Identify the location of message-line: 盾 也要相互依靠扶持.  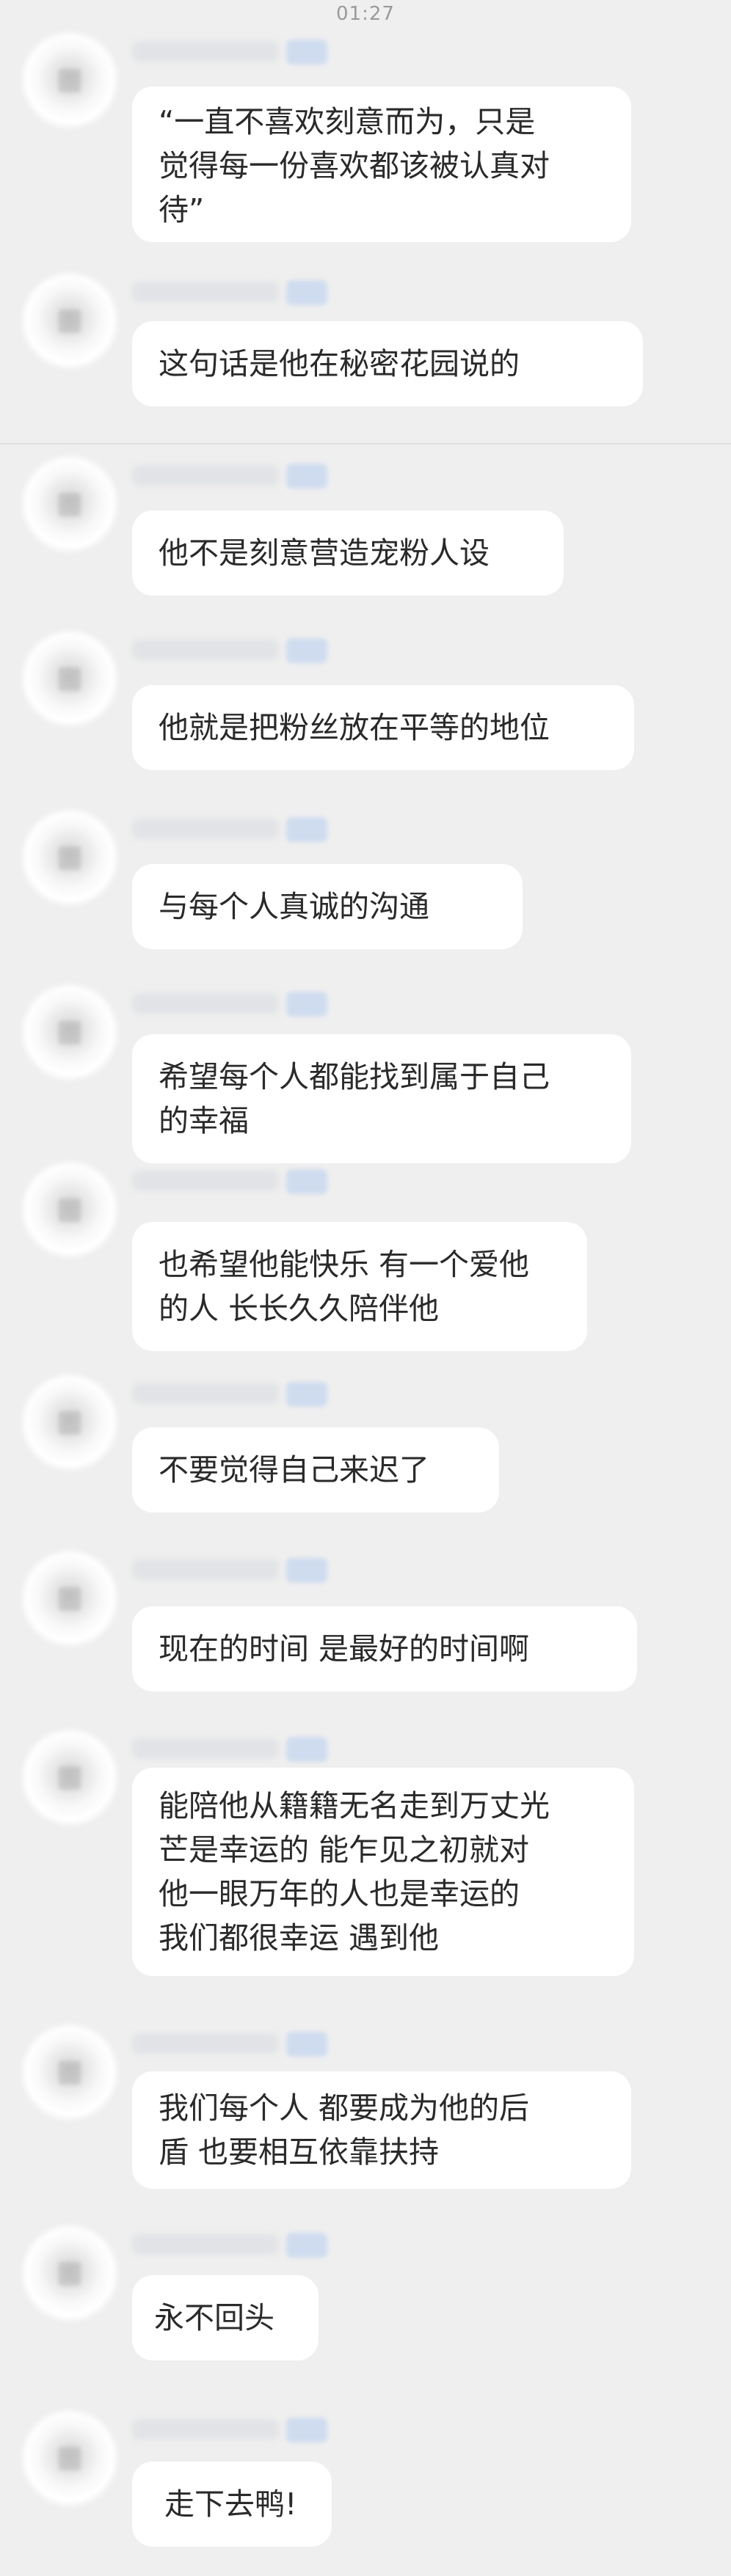
(299, 2152).